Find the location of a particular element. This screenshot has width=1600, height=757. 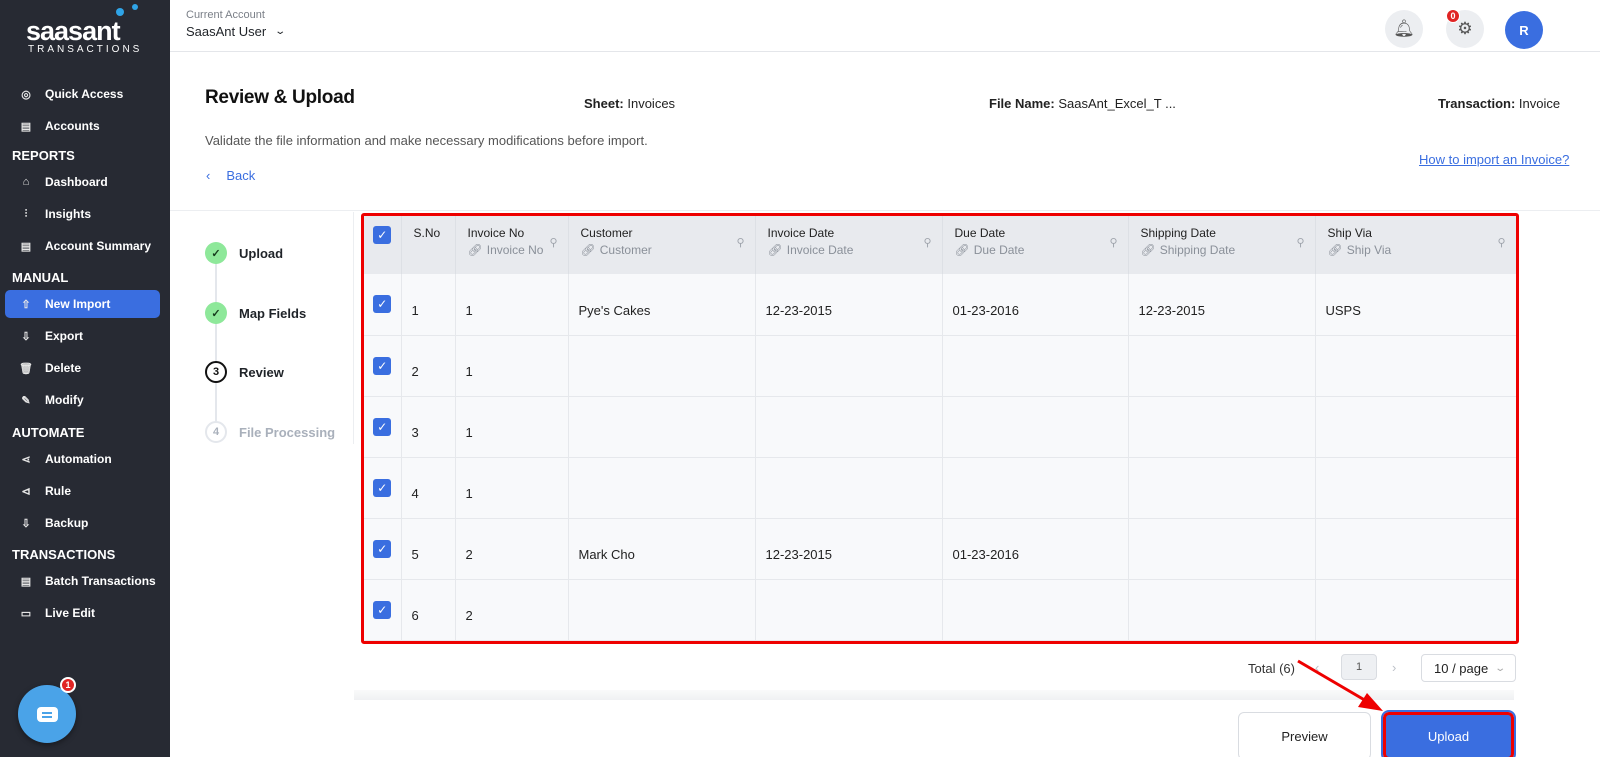

table-cell: 5 is located at coordinates (428, 549).